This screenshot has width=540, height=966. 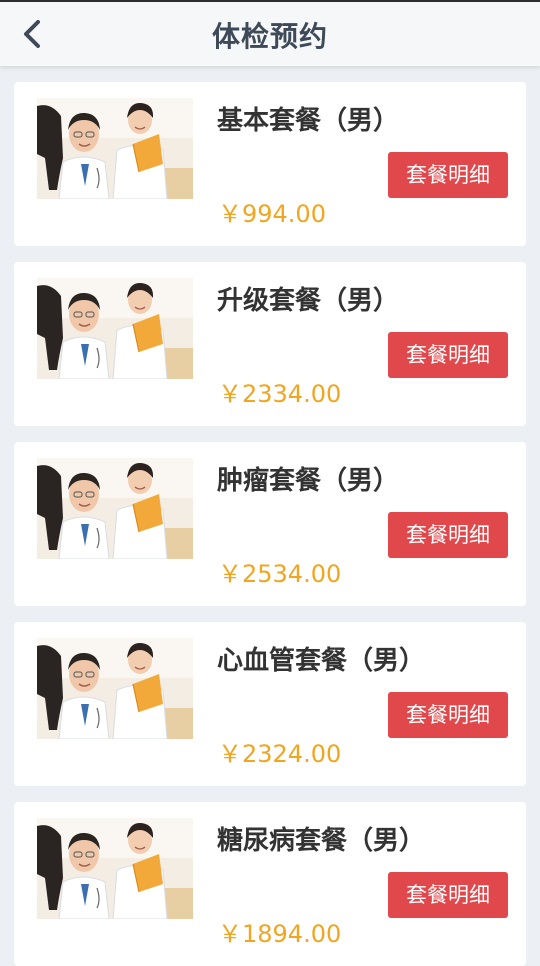 I want to click on package-name: 糖尿病套餐（男）, so click(x=321, y=841).